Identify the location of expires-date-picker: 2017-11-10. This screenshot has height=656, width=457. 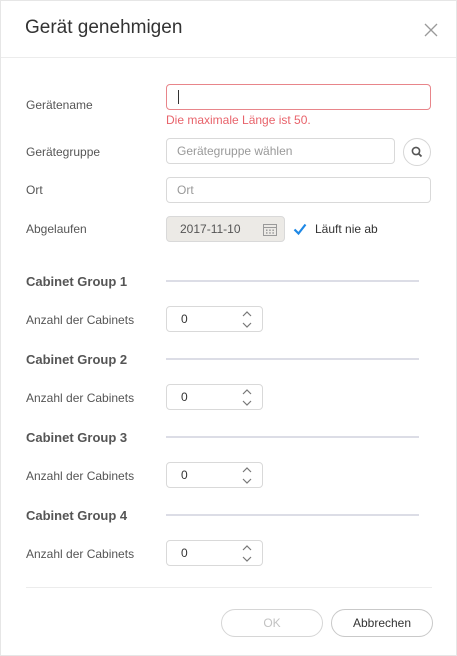
(225, 229).